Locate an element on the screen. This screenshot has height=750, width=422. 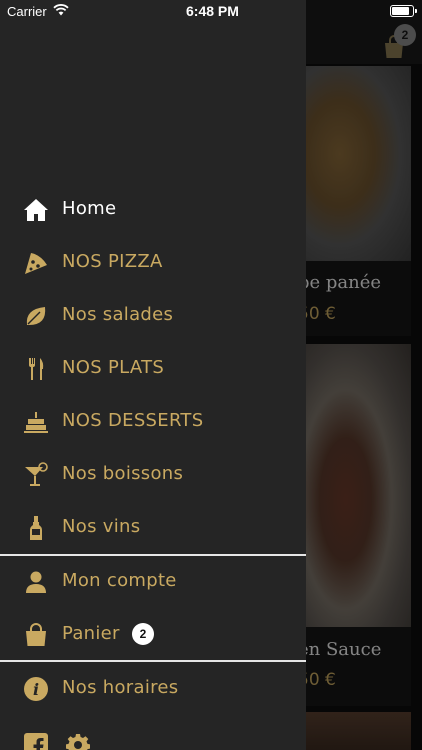
leaf-icon is located at coordinates (36, 316).